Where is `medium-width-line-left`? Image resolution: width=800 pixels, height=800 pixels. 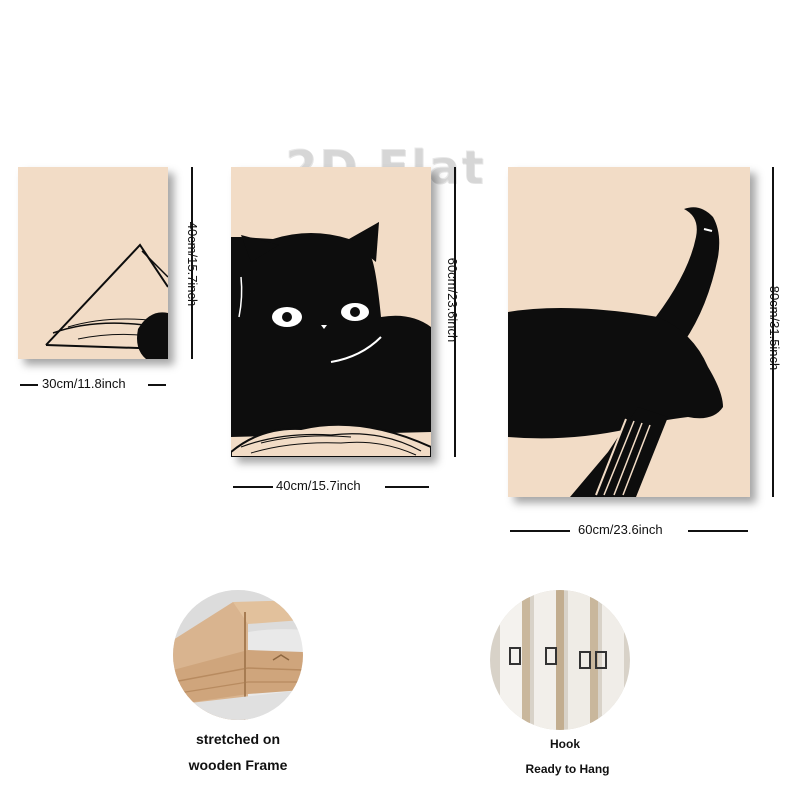 medium-width-line-left is located at coordinates (253, 487).